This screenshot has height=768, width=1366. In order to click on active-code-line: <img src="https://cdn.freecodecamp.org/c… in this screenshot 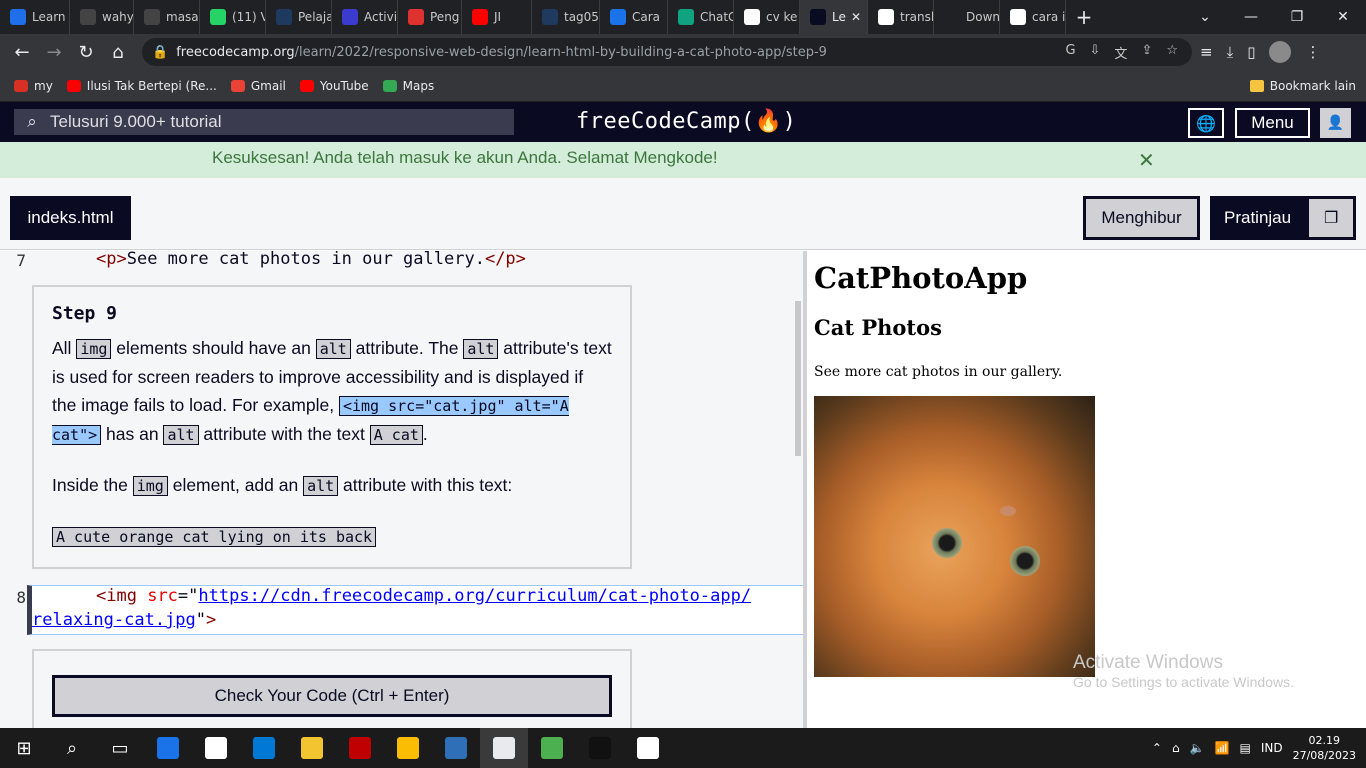, I will do `click(415, 610)`.